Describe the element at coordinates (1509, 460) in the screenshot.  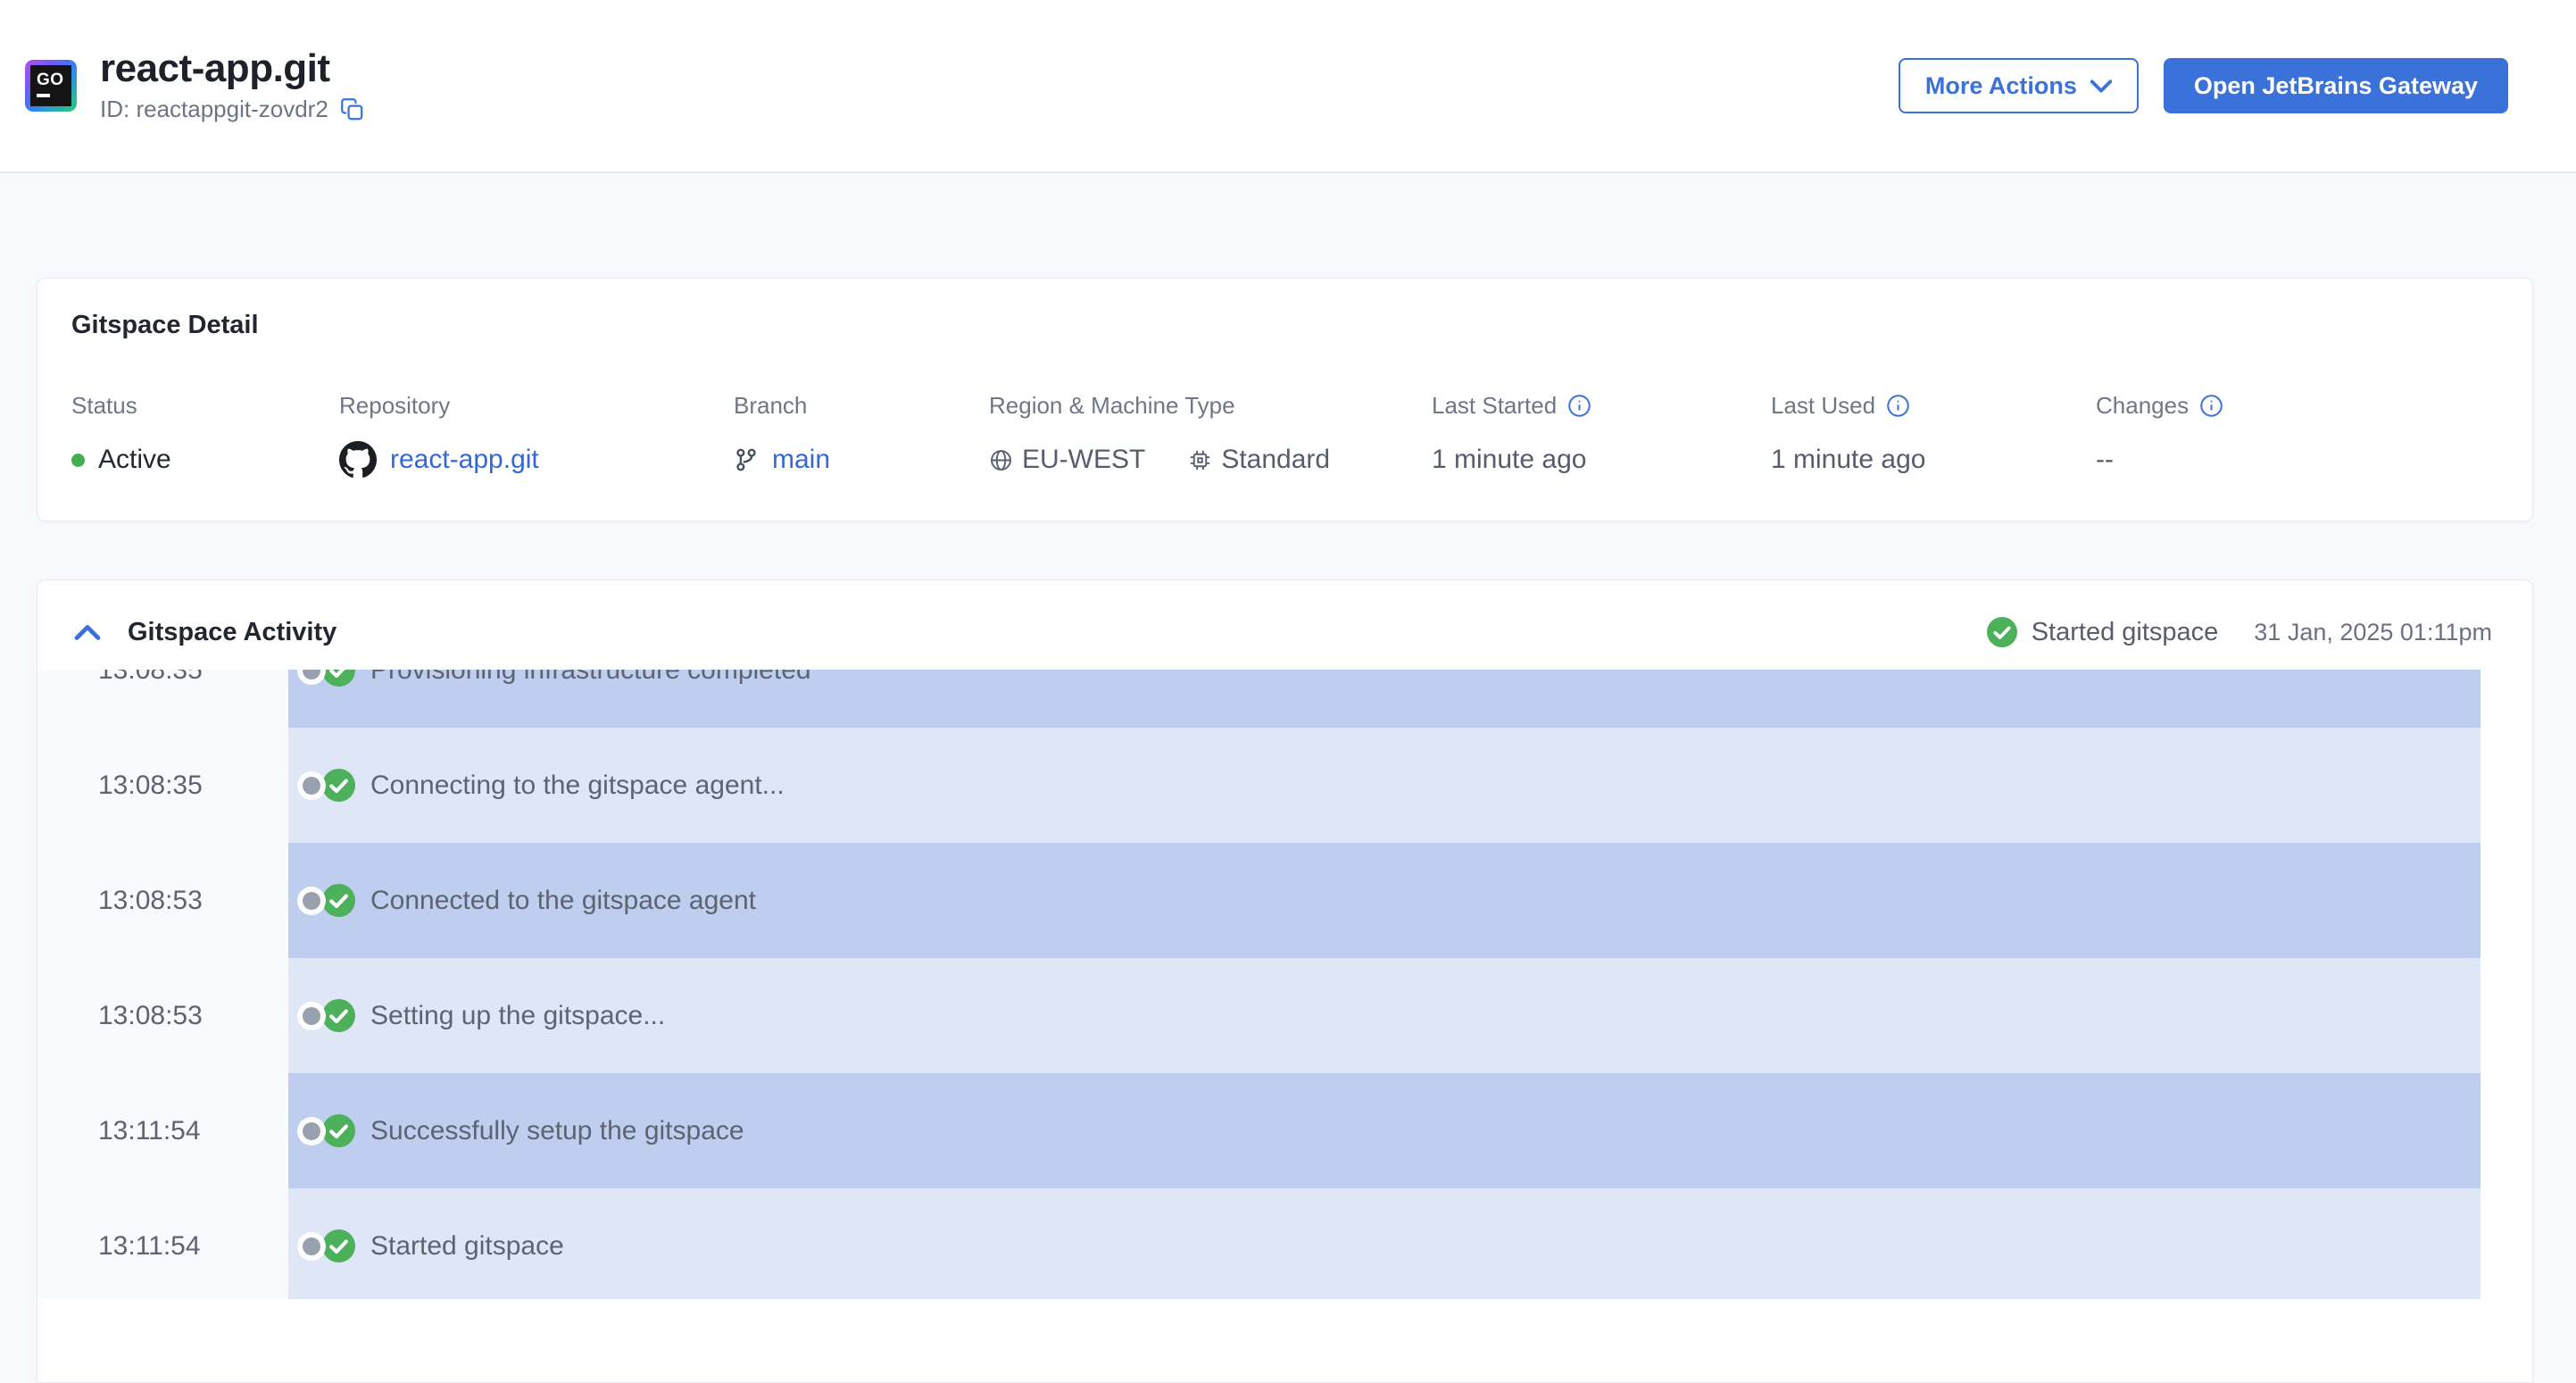
I see `last-started-value: 1 minute ago` at that location.